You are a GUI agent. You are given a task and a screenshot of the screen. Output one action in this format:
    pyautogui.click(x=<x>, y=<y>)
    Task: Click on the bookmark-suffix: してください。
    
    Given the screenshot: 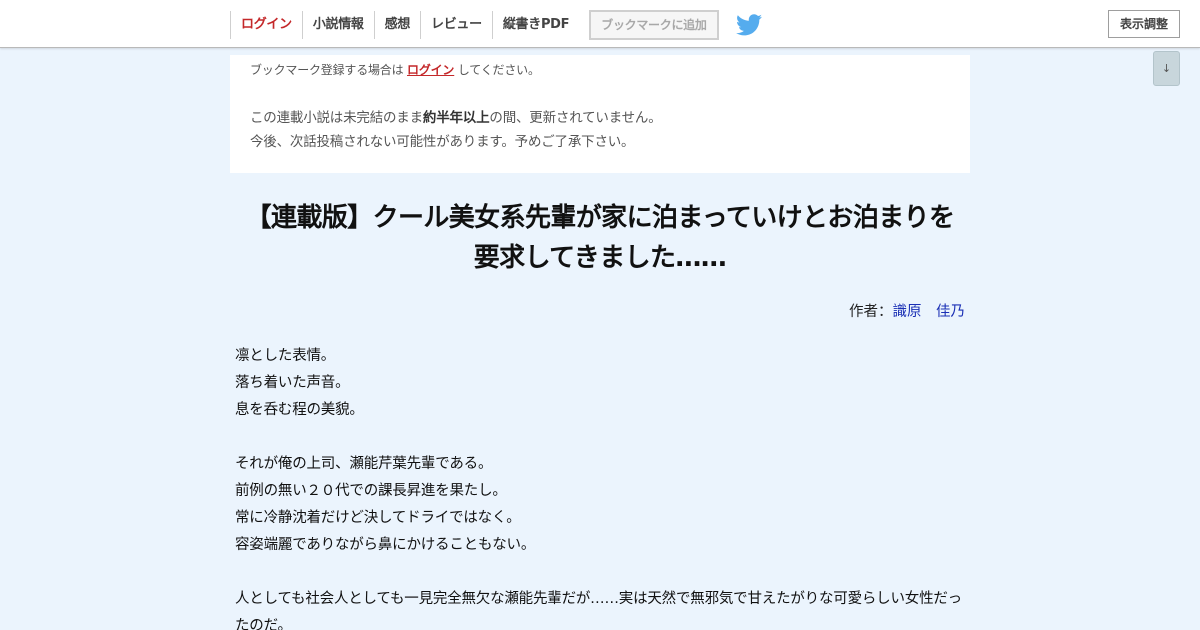 What is the action you would take?
    pyautogui.click(x=498, y=70)
    